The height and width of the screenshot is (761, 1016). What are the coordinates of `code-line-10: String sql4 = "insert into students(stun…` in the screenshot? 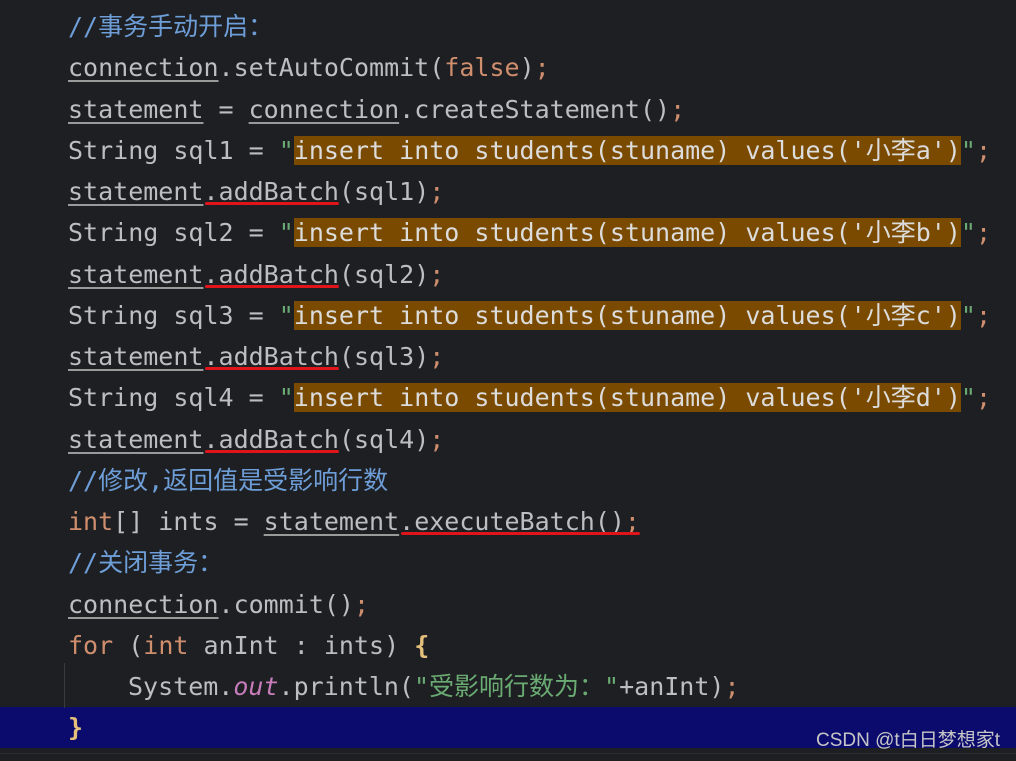 It's located at (508, 397).